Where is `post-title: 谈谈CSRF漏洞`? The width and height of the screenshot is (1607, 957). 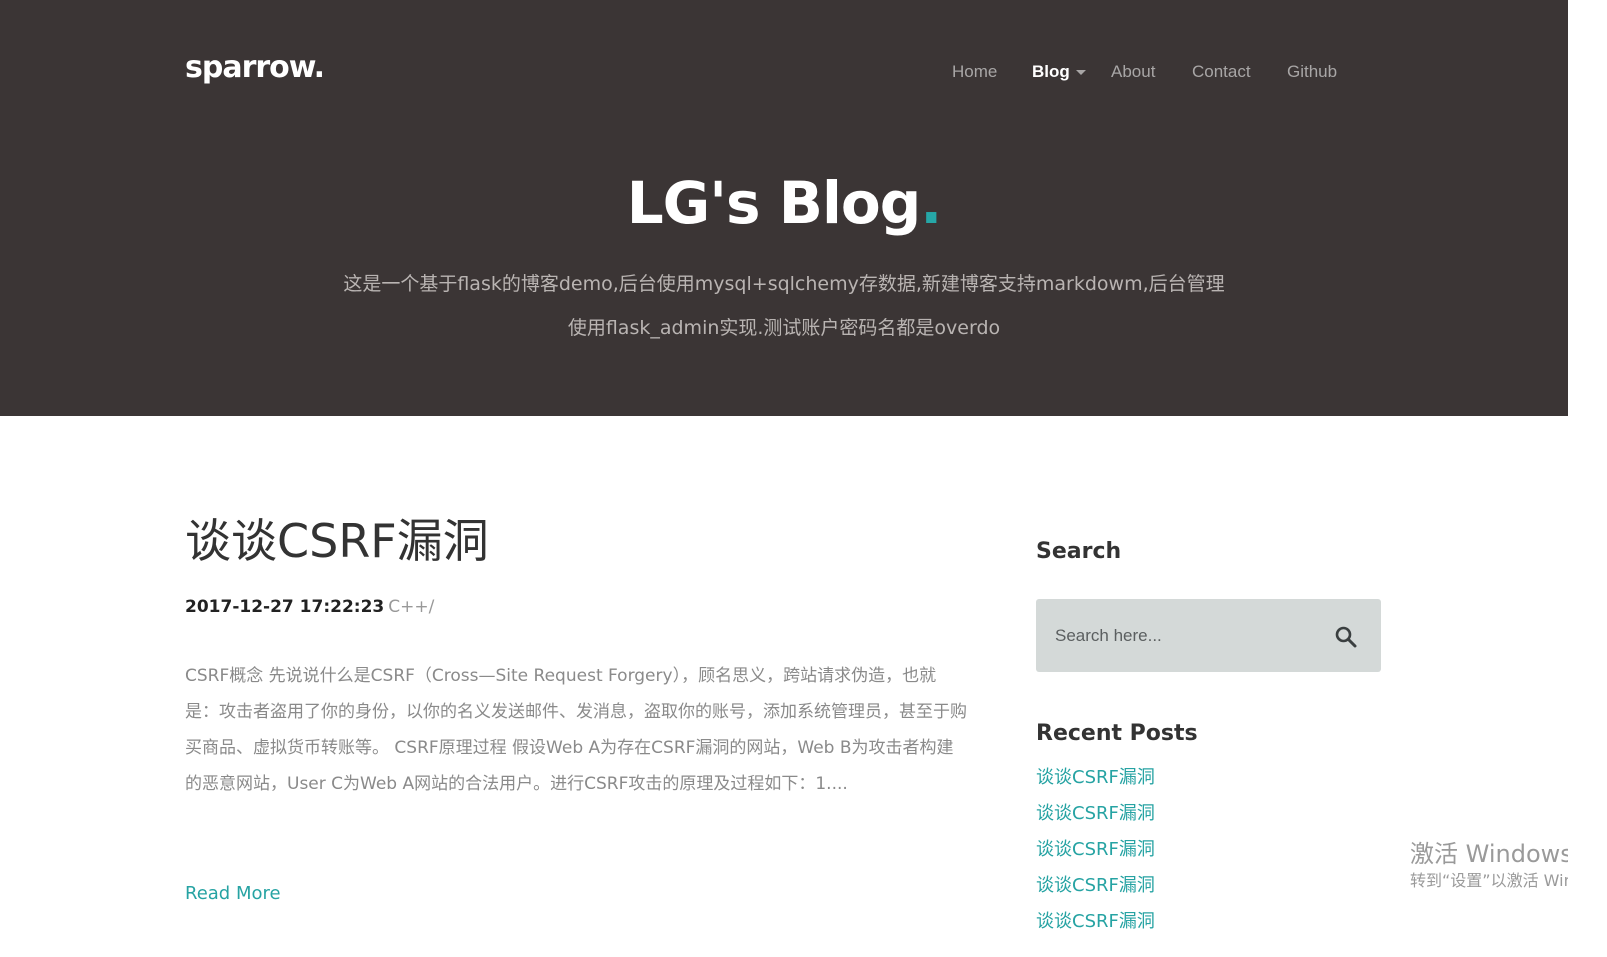 post-title: 谈谈CSRF漏洞 is located at coordinates (337, 541).